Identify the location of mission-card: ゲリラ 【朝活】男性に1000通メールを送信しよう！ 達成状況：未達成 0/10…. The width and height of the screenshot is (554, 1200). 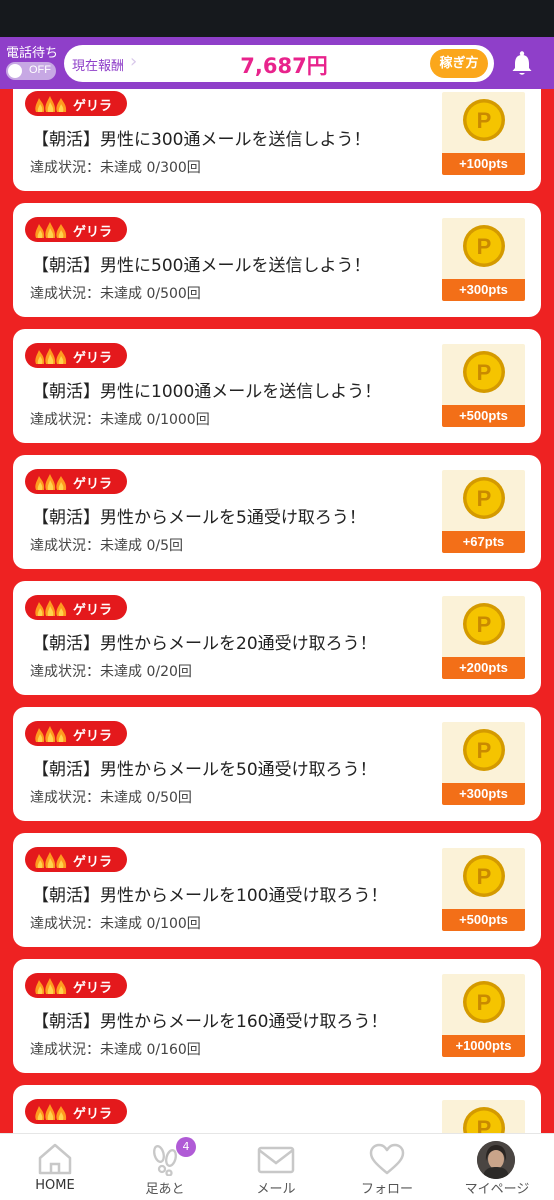
(277, 386).